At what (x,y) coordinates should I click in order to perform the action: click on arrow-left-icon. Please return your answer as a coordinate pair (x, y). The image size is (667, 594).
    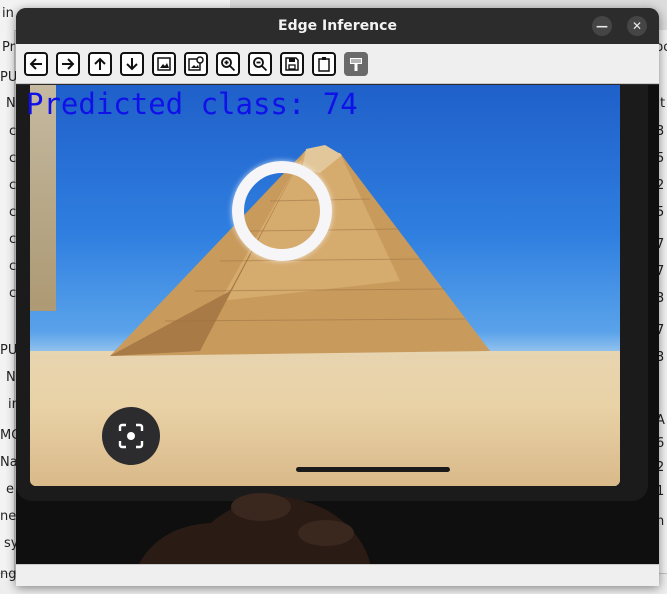
    Looking at the image, I should click on (35, 63).